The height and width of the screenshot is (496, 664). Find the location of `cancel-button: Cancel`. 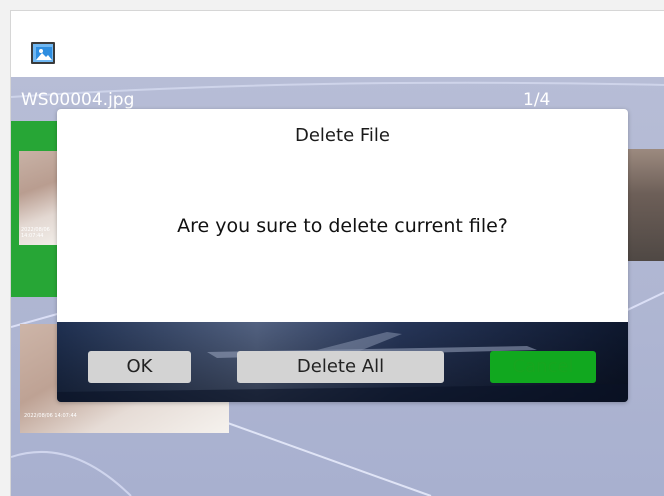

cancel-button: Cancel is located at coordinates (543, 367).